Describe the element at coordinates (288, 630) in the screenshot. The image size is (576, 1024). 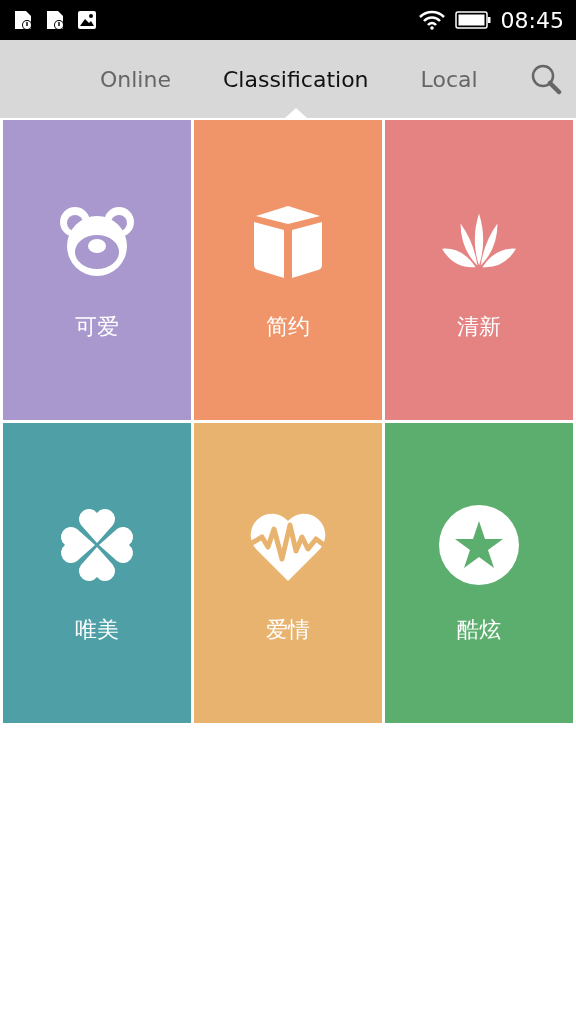
I see `category-label: 爱情` at that location.